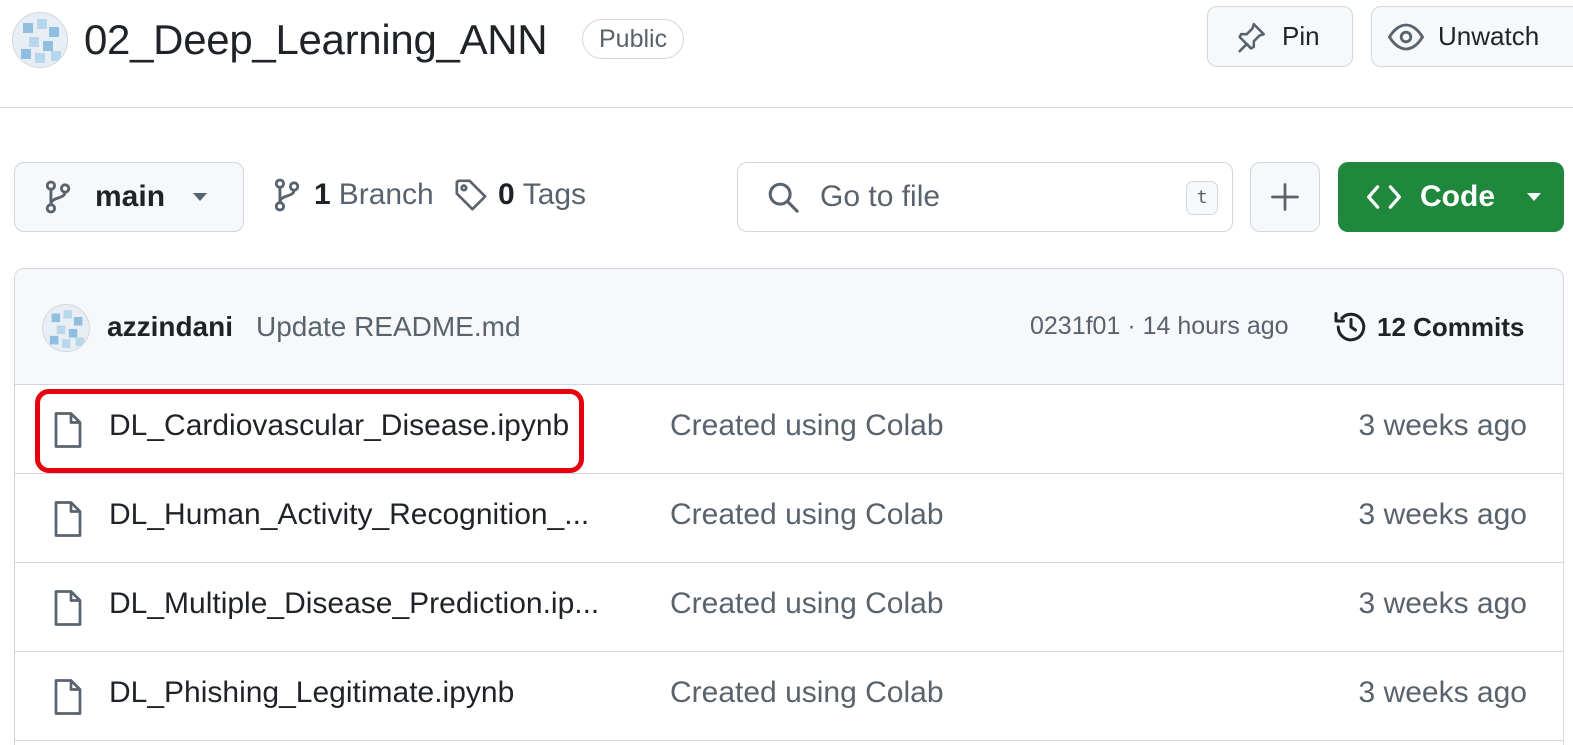 The image size is (1573, 745). What do you see at coordinates (633, 39) in the screenshot?
I see `visibility-badge: Public` at bounding box center [633, 39].